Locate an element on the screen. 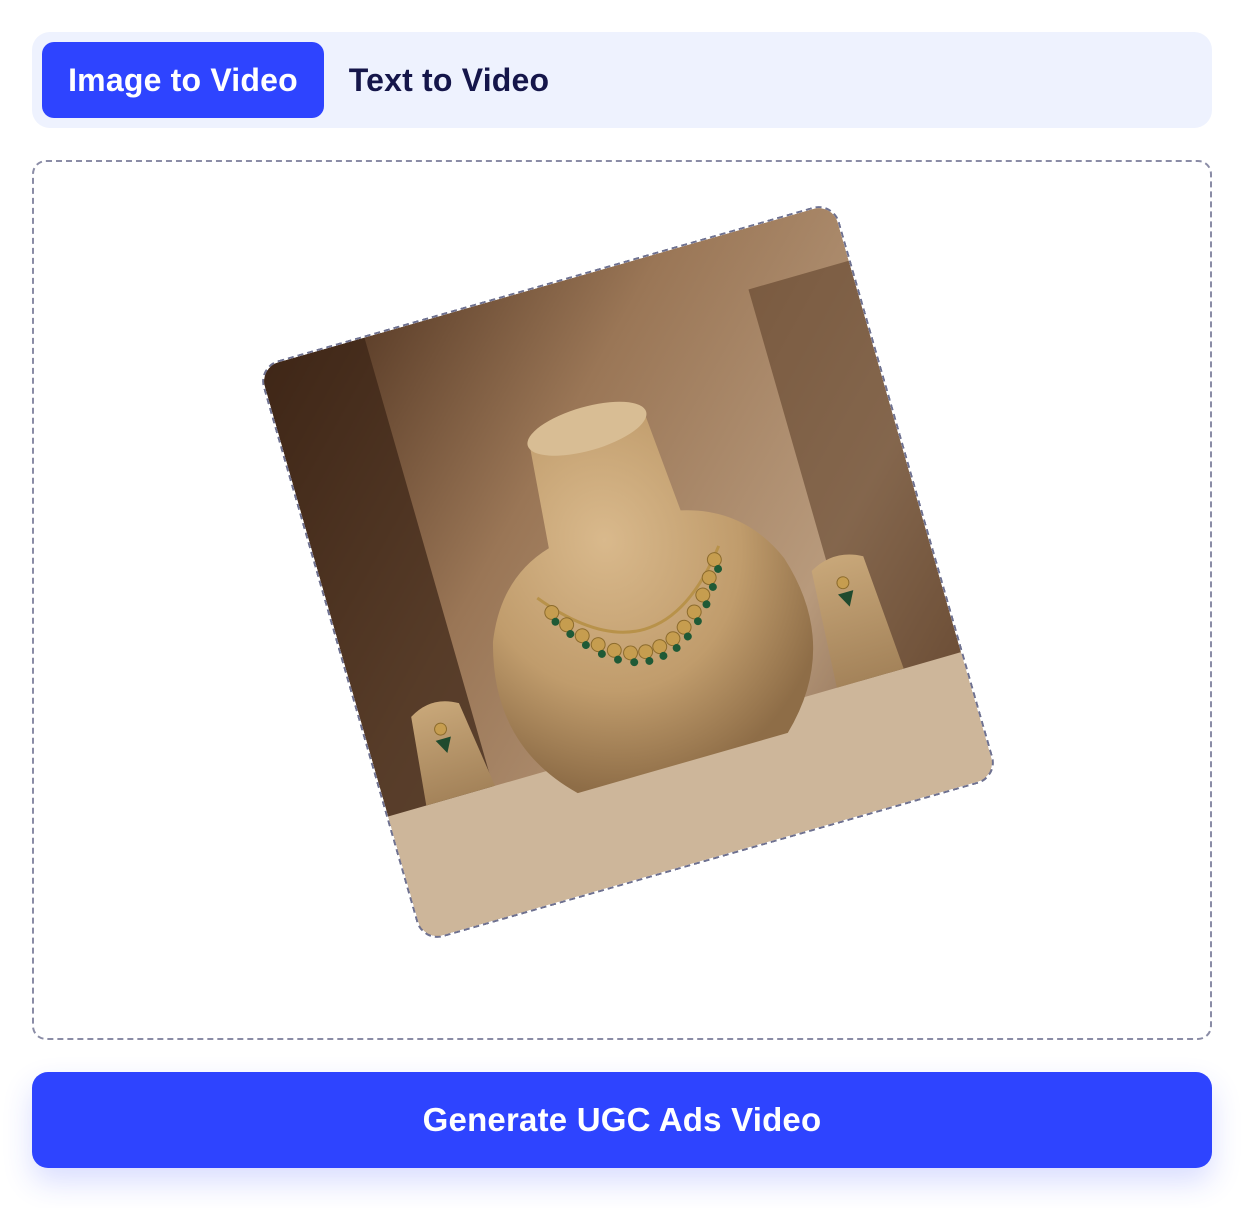 The height and width of the screenshot is (1208, 1244). tab-image-to-video: Image to Video is located at coordinates (183, 80).